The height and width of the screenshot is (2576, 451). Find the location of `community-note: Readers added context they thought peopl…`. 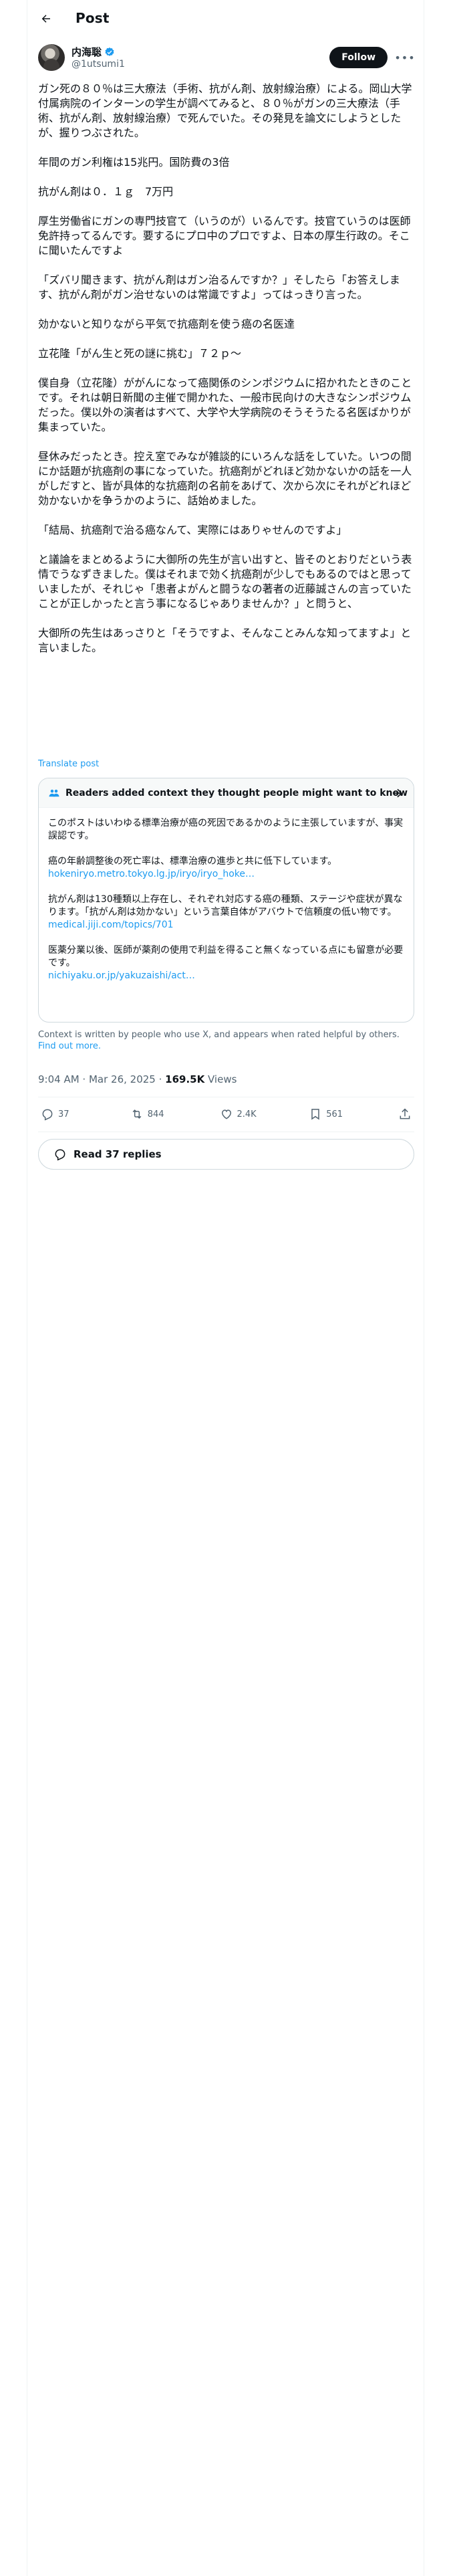

community-note: Readers added context they thought peopl… is located at coordinates (226, 901).